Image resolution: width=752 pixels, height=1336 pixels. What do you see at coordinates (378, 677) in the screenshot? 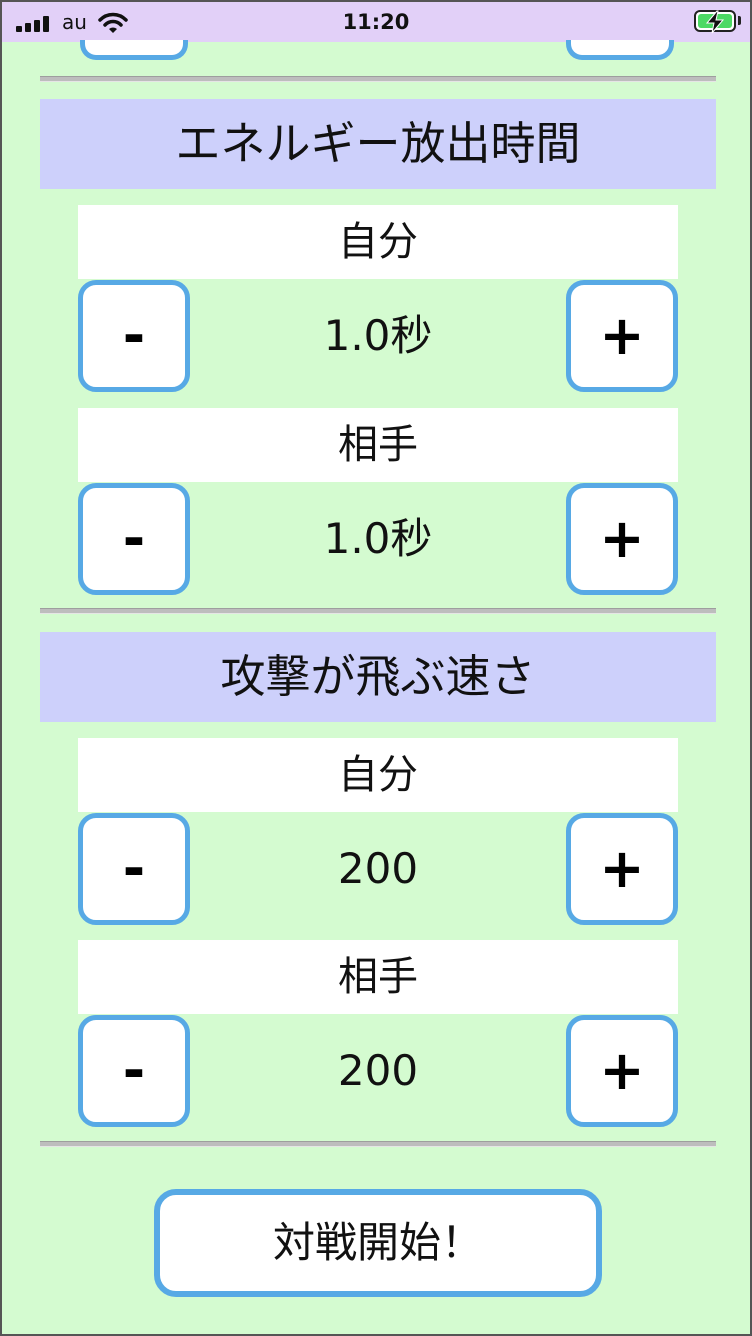
I see `section-title-attack-speed: 攻撃が飛ぶ速さ` at bounding box center [378, 677].